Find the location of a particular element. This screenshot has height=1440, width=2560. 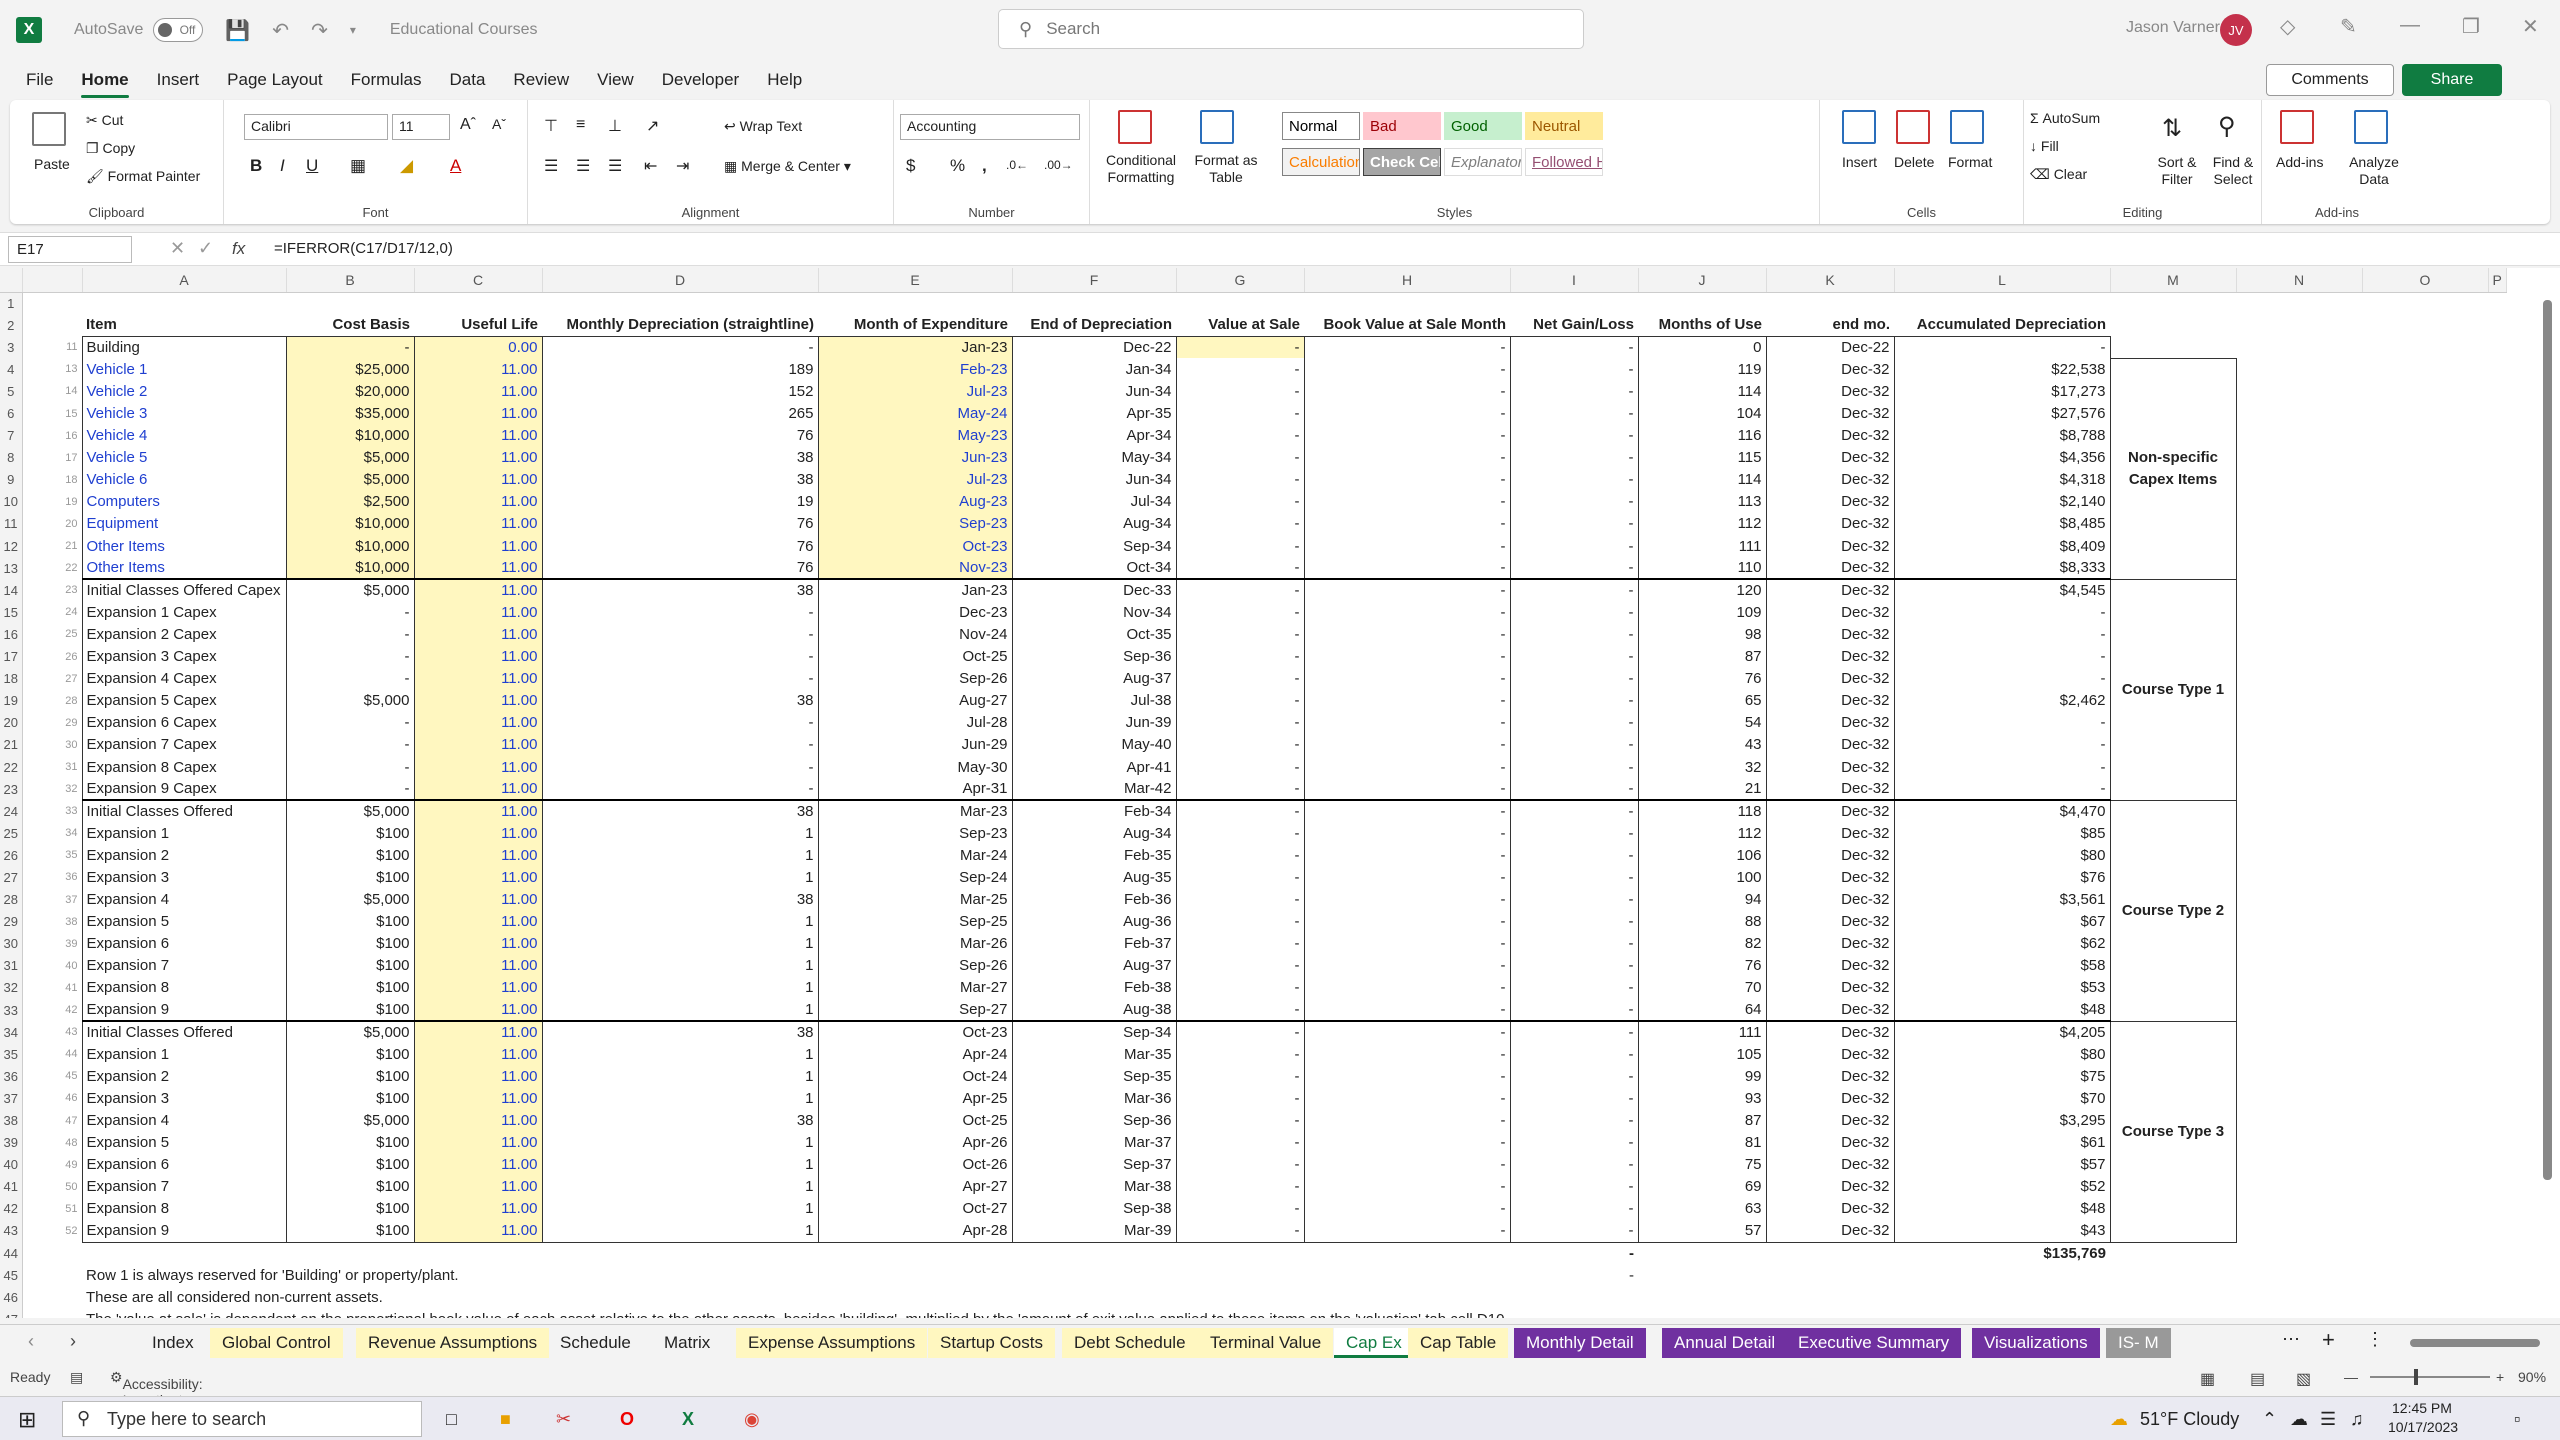

cell-cost: $10,000 is located at coordinates (350, 435).